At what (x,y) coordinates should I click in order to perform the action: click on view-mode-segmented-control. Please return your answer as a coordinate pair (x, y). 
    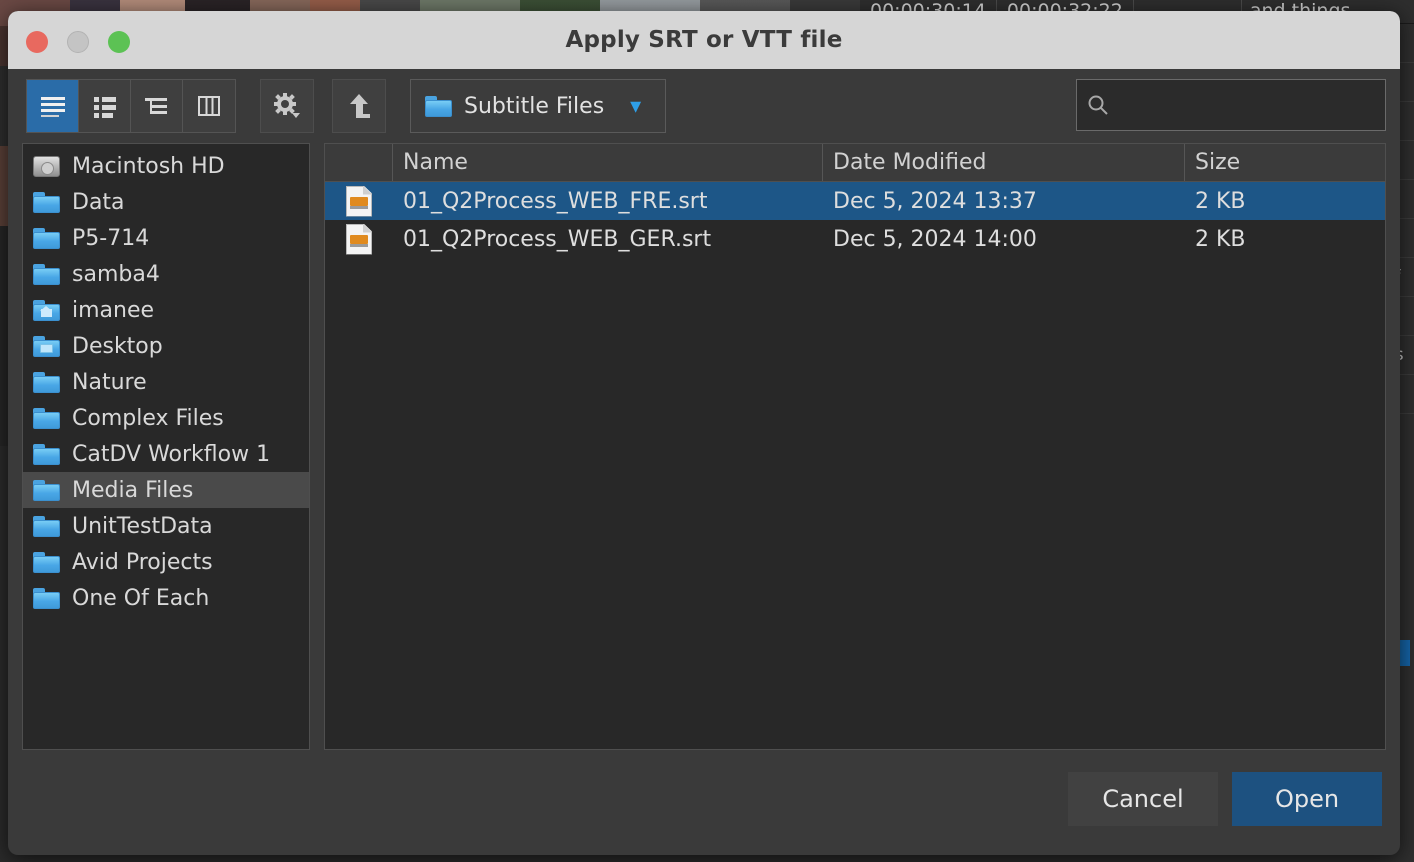
    Looking at the image, I should click on (131, 106).